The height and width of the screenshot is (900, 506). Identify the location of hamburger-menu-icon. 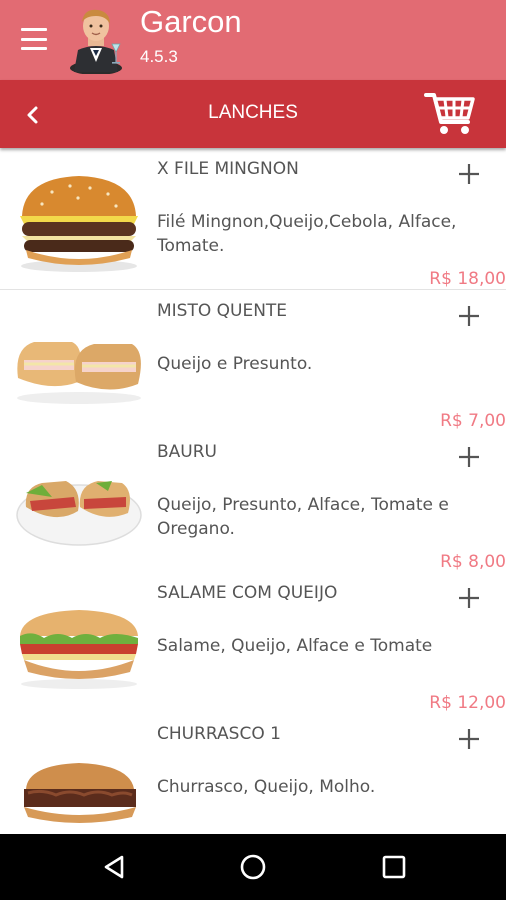
(34, 39).